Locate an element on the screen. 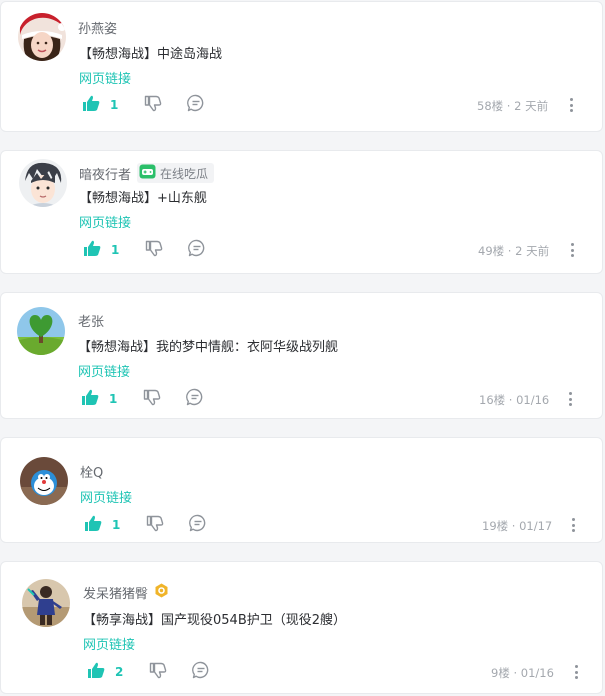  like-button: 2 is located at coordinates (105, 672).